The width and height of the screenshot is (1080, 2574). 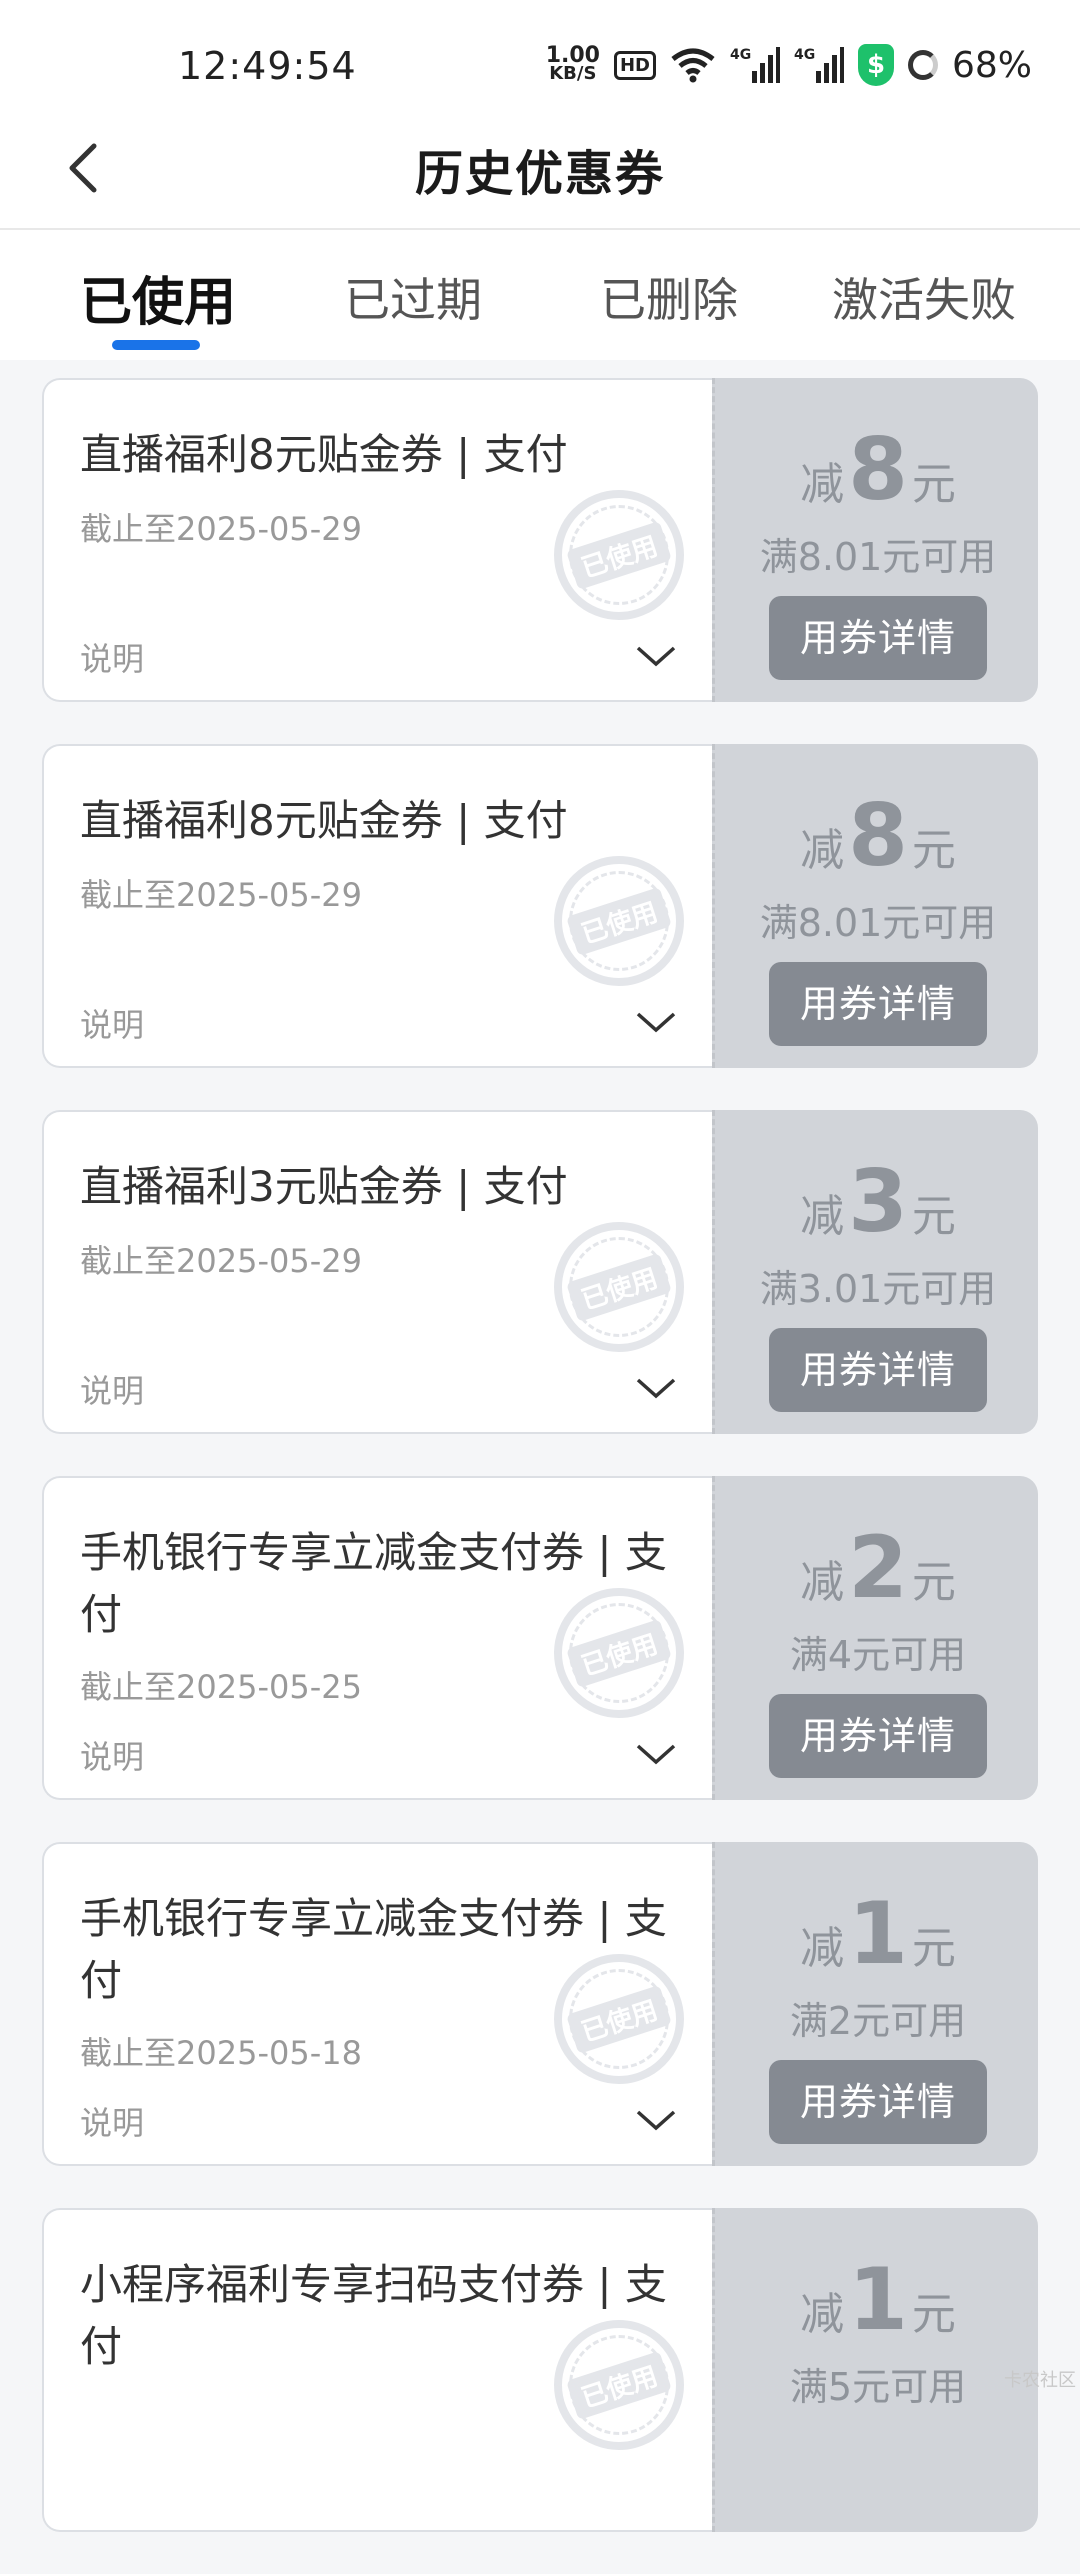 What do you see at coordinates (991, 65) in the screenshot?
I see `battery-percent: 68%` at bounding box center [991, 65].